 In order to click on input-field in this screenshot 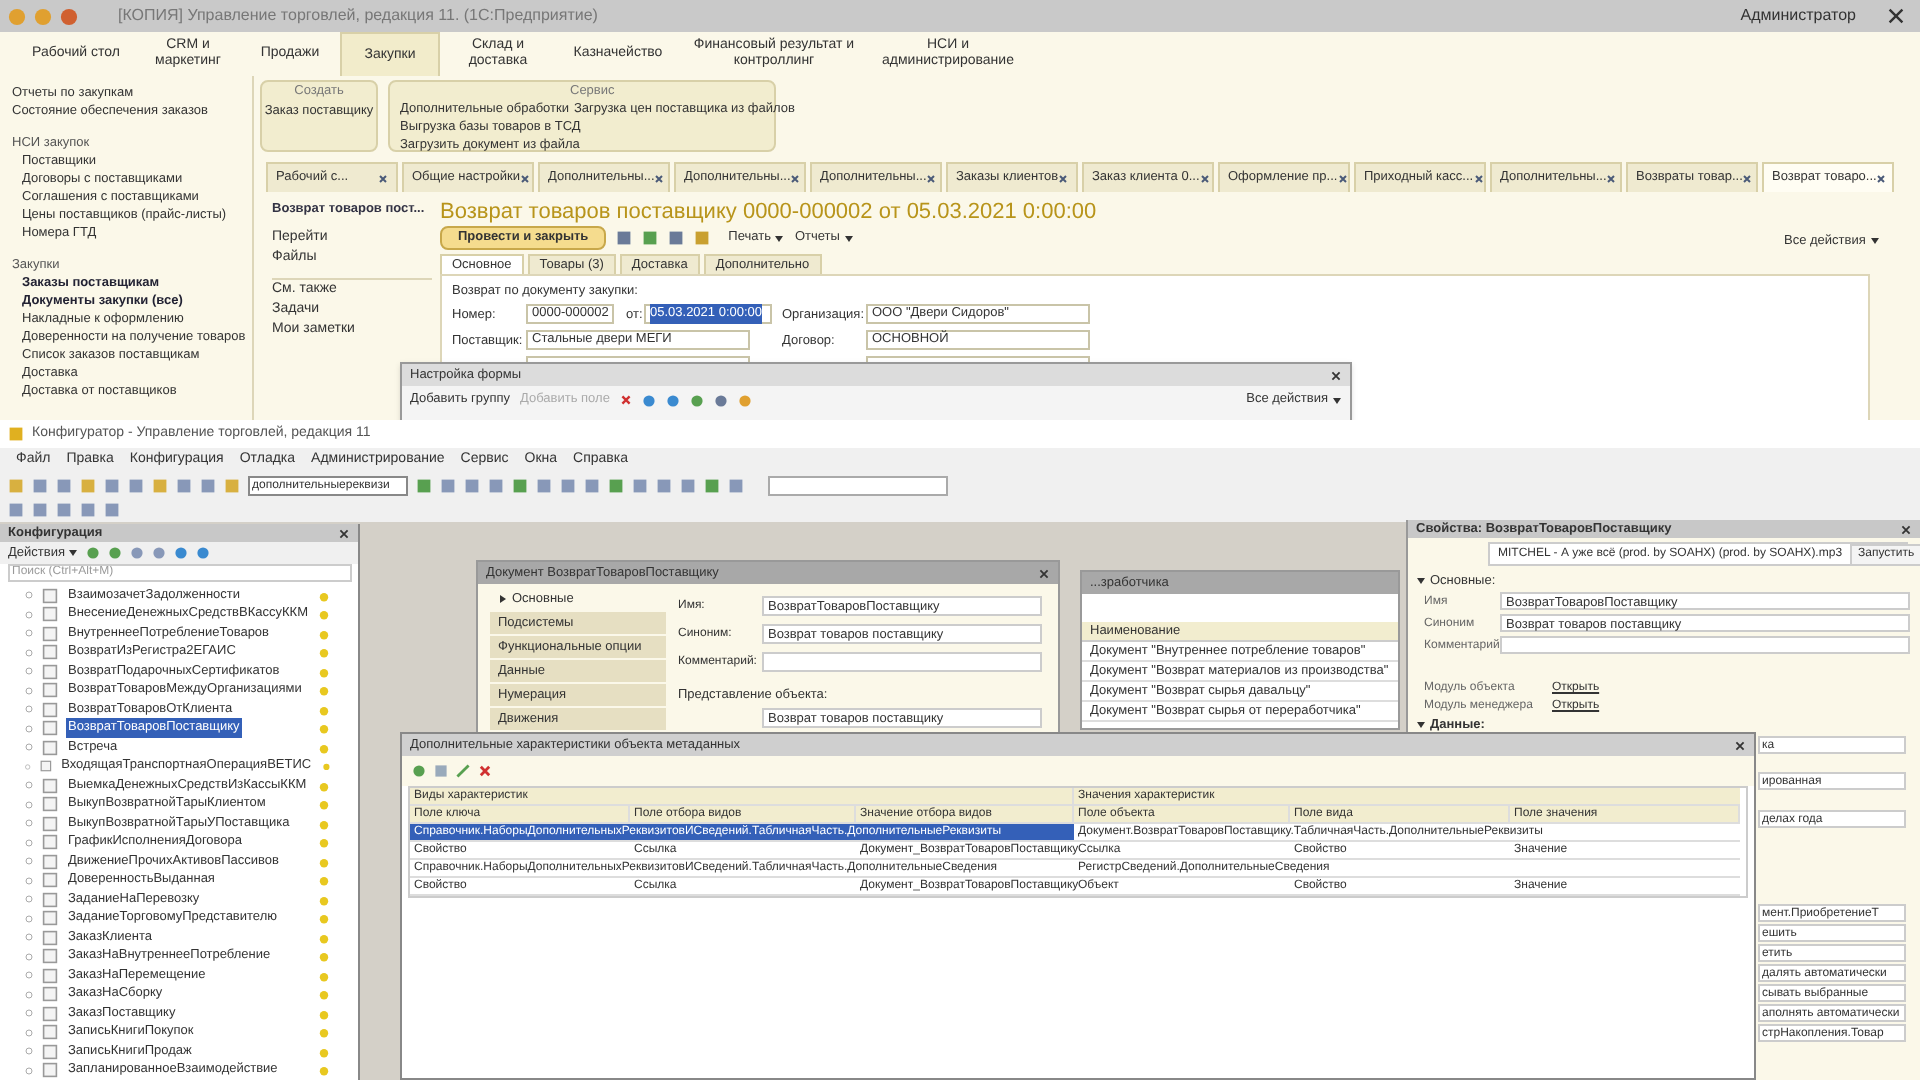, I will do `click(858, 485)`.